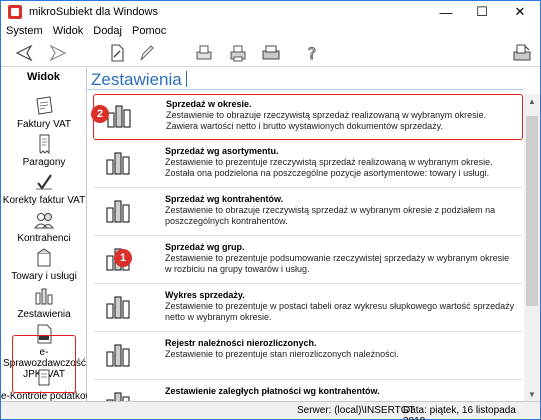  I want to click on window-title: mikroSubiekt dla Windows, so click(93, 12).